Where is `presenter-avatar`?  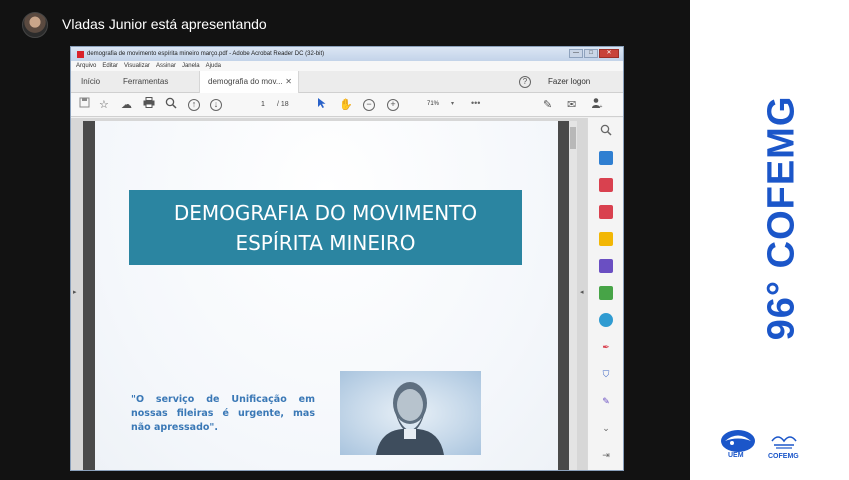
presenter-avatar is located at coordinates (35, 25).